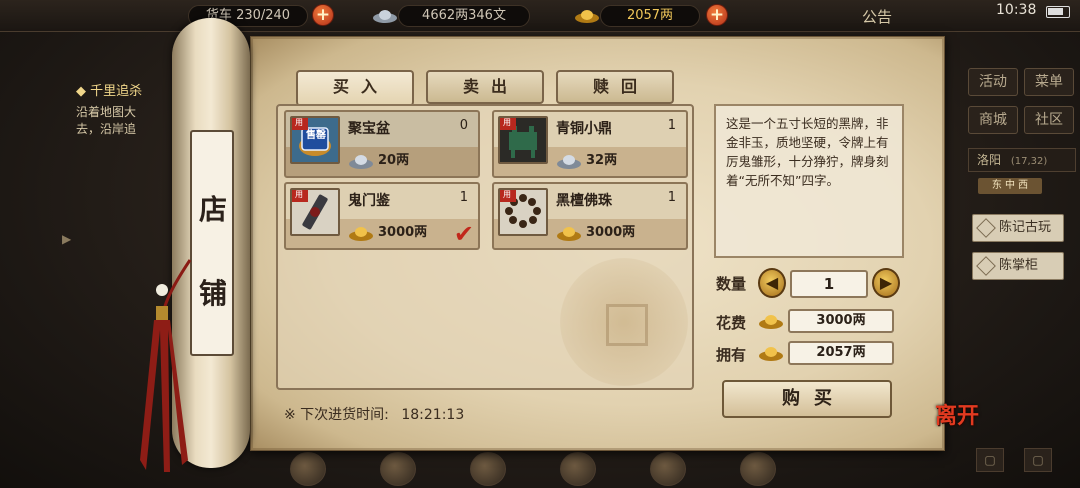 Image resolution: width=1080 pixels, height=488 pixels. I want to click on side-bottom-button-right: ▢, so click(1038, 460).